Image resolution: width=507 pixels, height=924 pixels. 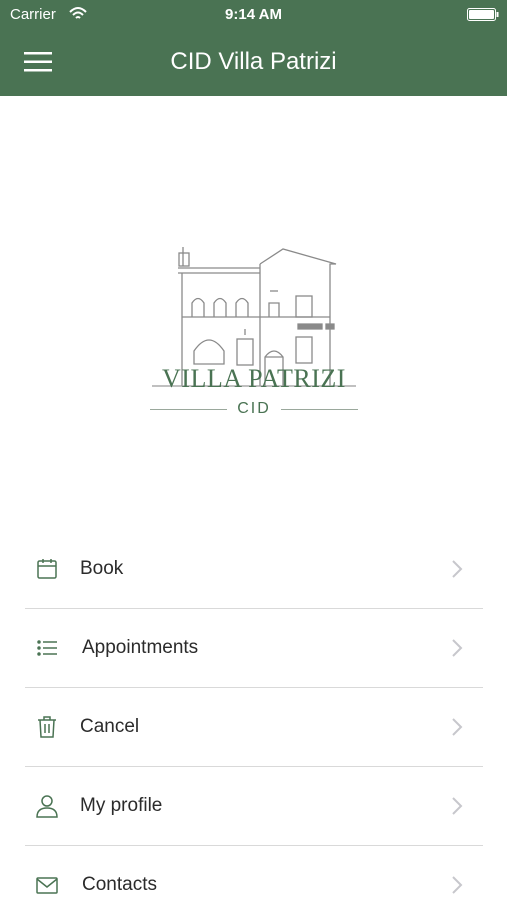 I want to click on mail-icon, so click(x=47, y=885).